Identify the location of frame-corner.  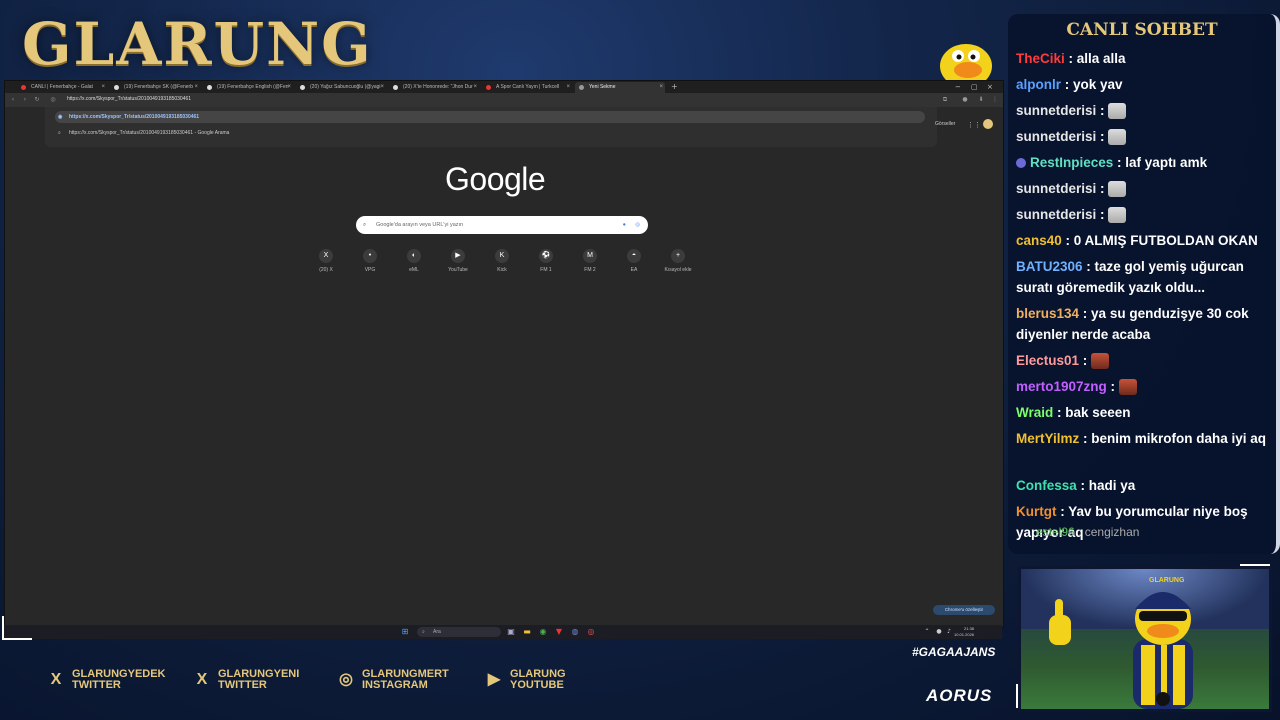
(17, 628).